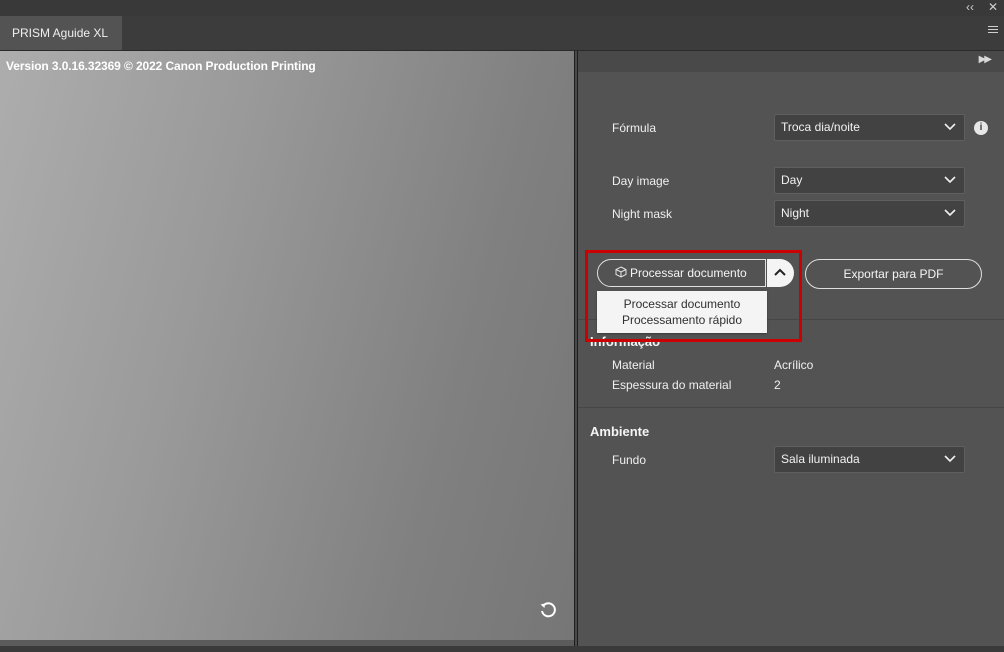 Image resolution: width=1004 pixels, height=652 pixels. Describe the element at coordinates (820, 127) in the screenshot. I see `formula-value: Troca dia/noite` at that location.